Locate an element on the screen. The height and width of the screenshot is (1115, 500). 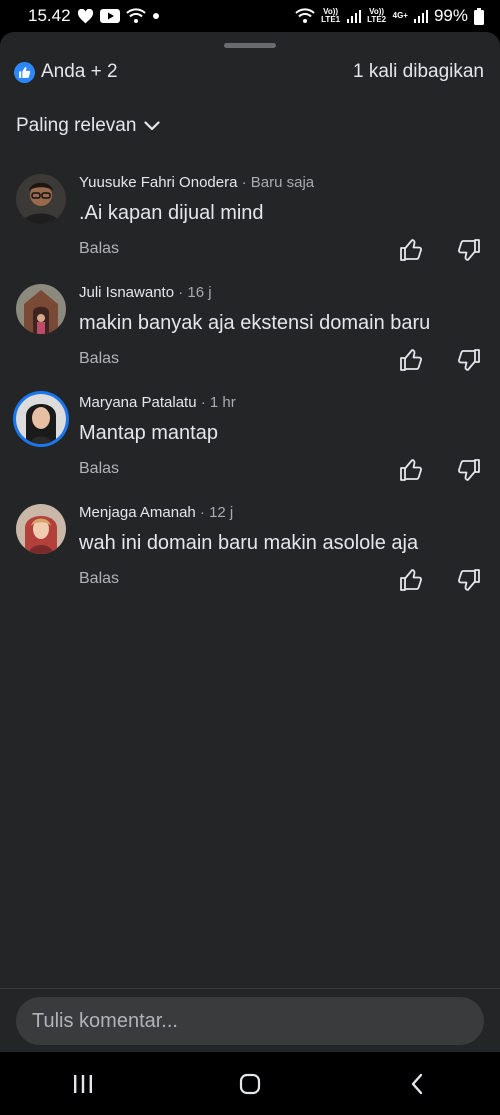
clock: 15.42 is located at coordinates (49, 15).